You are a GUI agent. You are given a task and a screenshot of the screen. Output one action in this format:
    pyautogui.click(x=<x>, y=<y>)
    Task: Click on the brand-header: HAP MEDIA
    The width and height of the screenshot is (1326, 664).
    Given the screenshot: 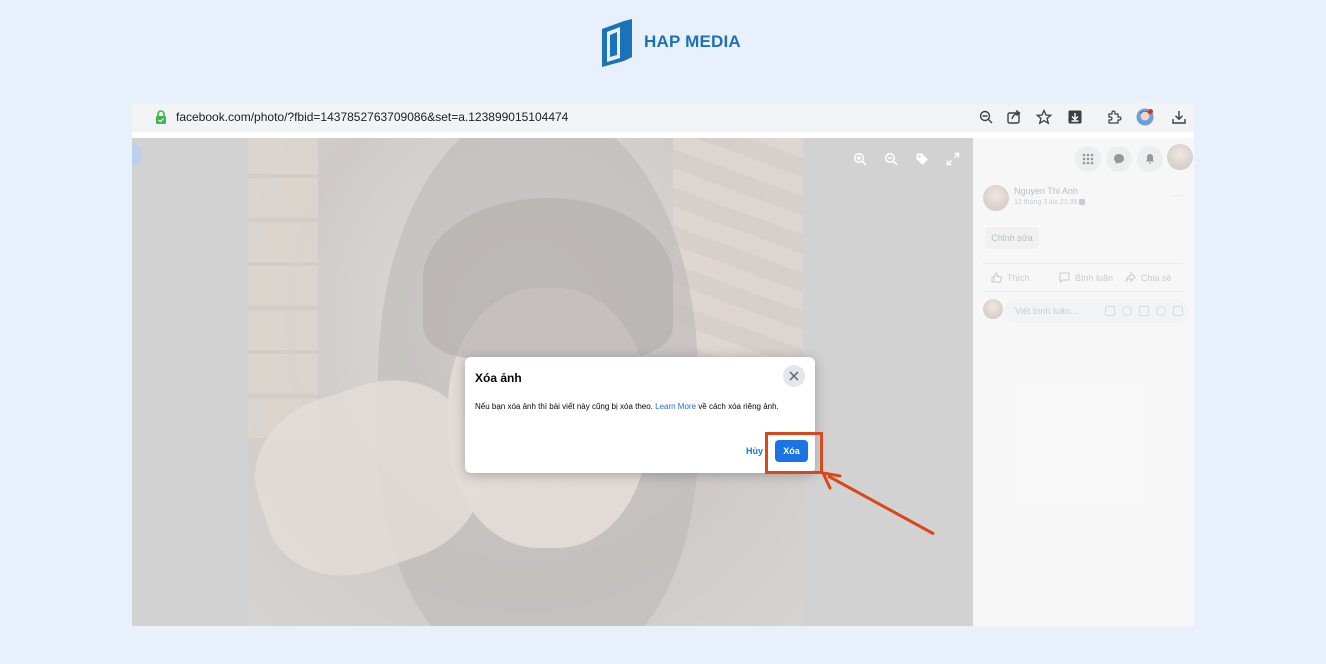 What is the action you would take?
    pyautogui.click(x=670, y=42)
    